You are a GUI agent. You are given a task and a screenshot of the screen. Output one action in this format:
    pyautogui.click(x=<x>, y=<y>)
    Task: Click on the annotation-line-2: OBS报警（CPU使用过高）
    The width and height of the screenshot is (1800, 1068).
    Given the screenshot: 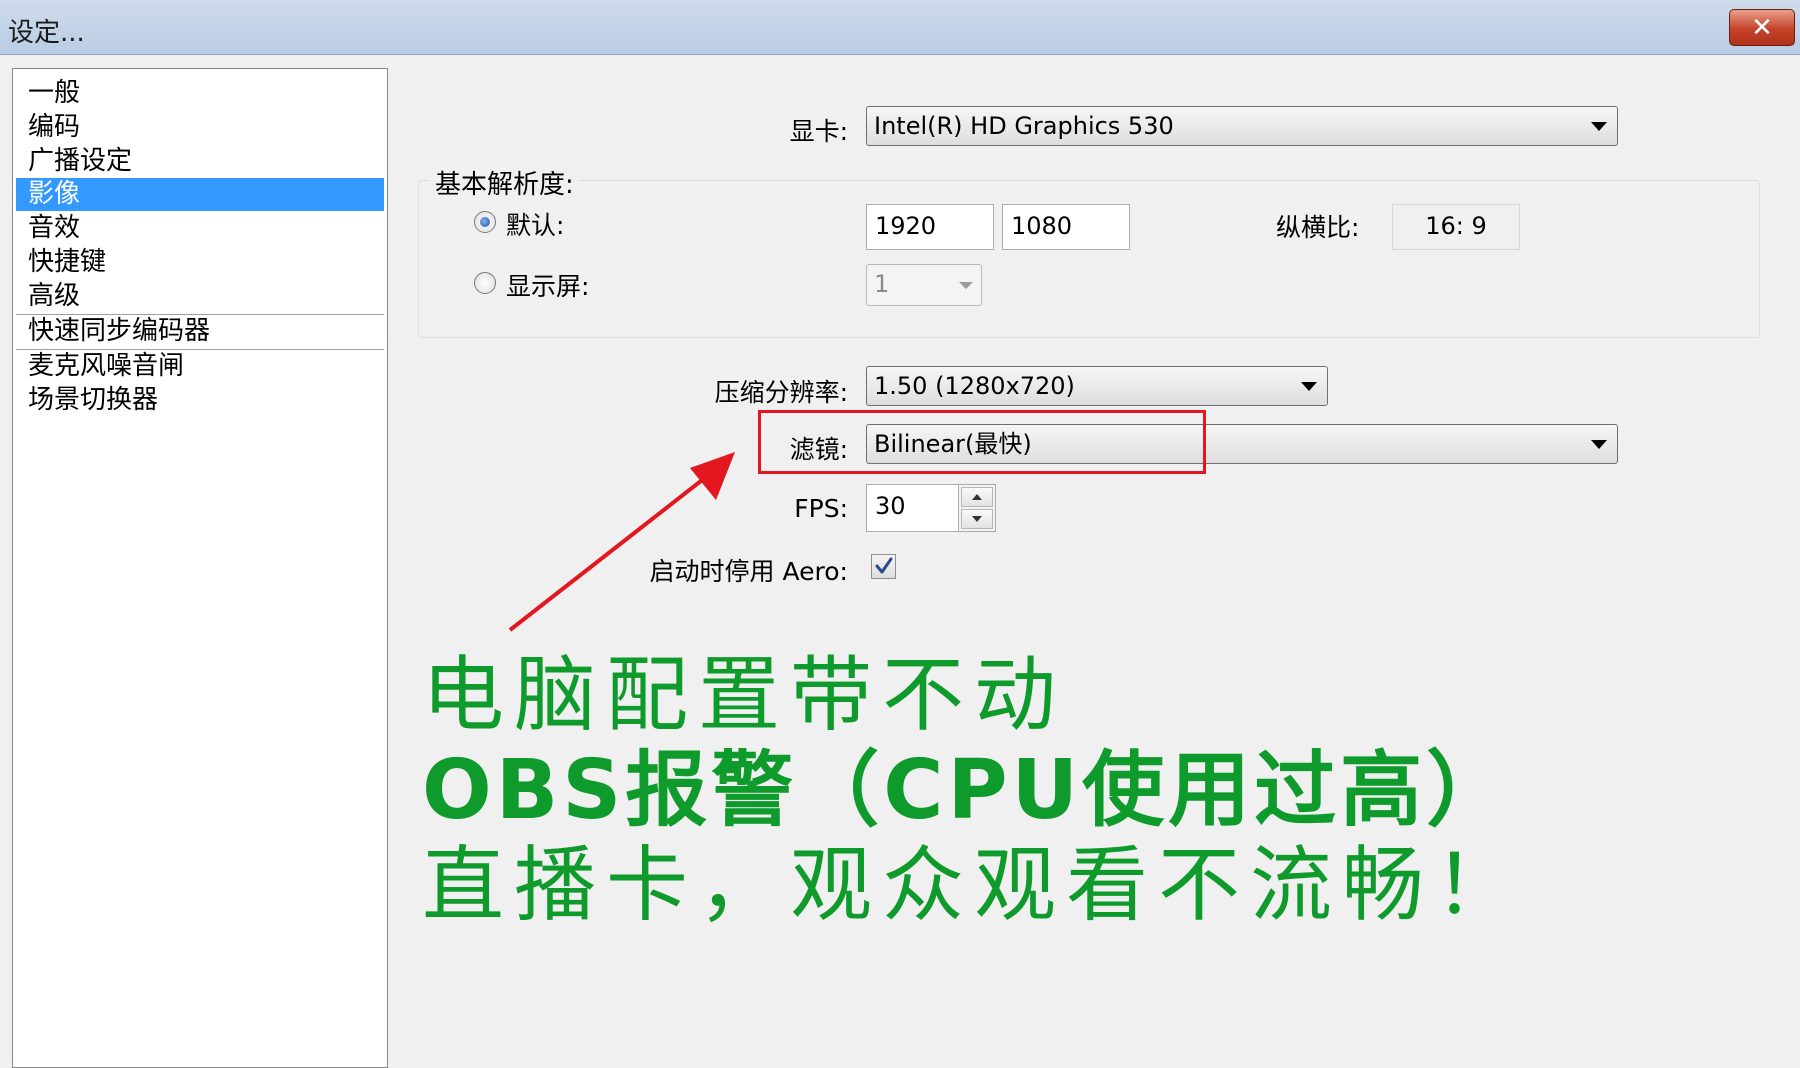 What is the action you would take?
    pyautogui.click(x=967, y=790)
    